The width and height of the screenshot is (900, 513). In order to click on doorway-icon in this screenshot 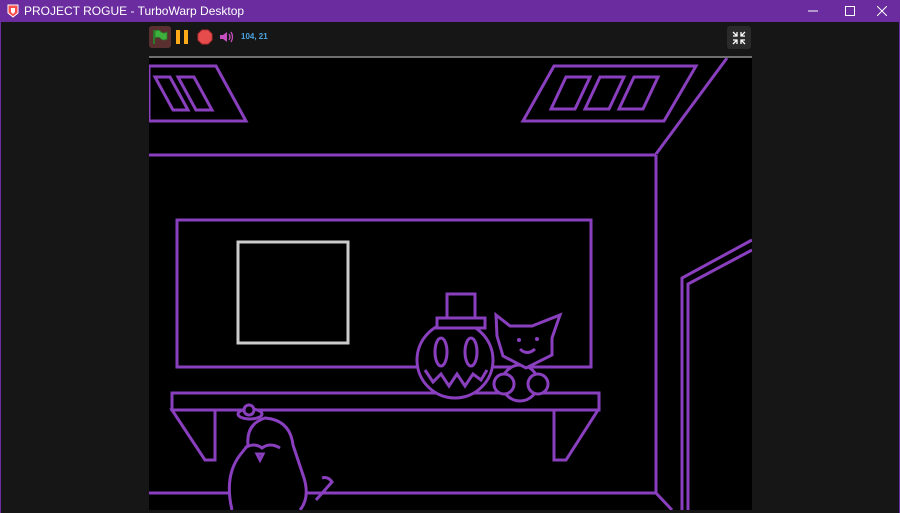, I will do `click(716, 374)`.